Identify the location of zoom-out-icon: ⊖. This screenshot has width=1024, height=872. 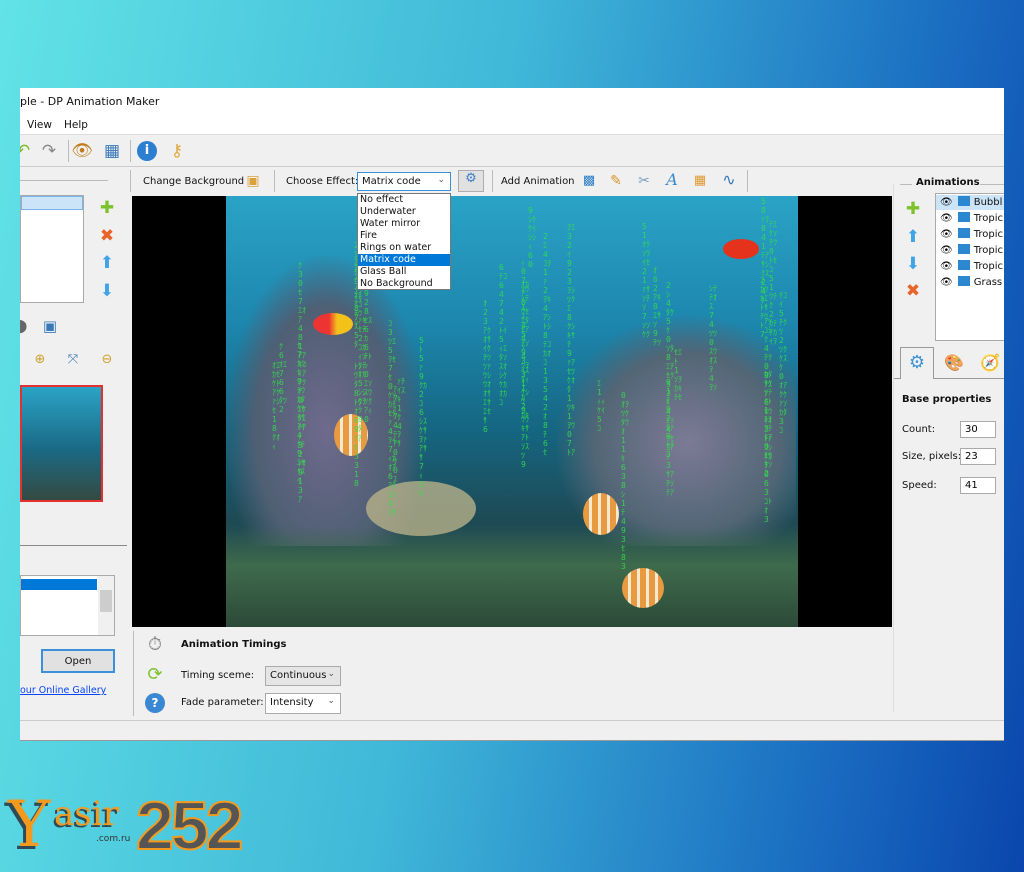
(107, 360).